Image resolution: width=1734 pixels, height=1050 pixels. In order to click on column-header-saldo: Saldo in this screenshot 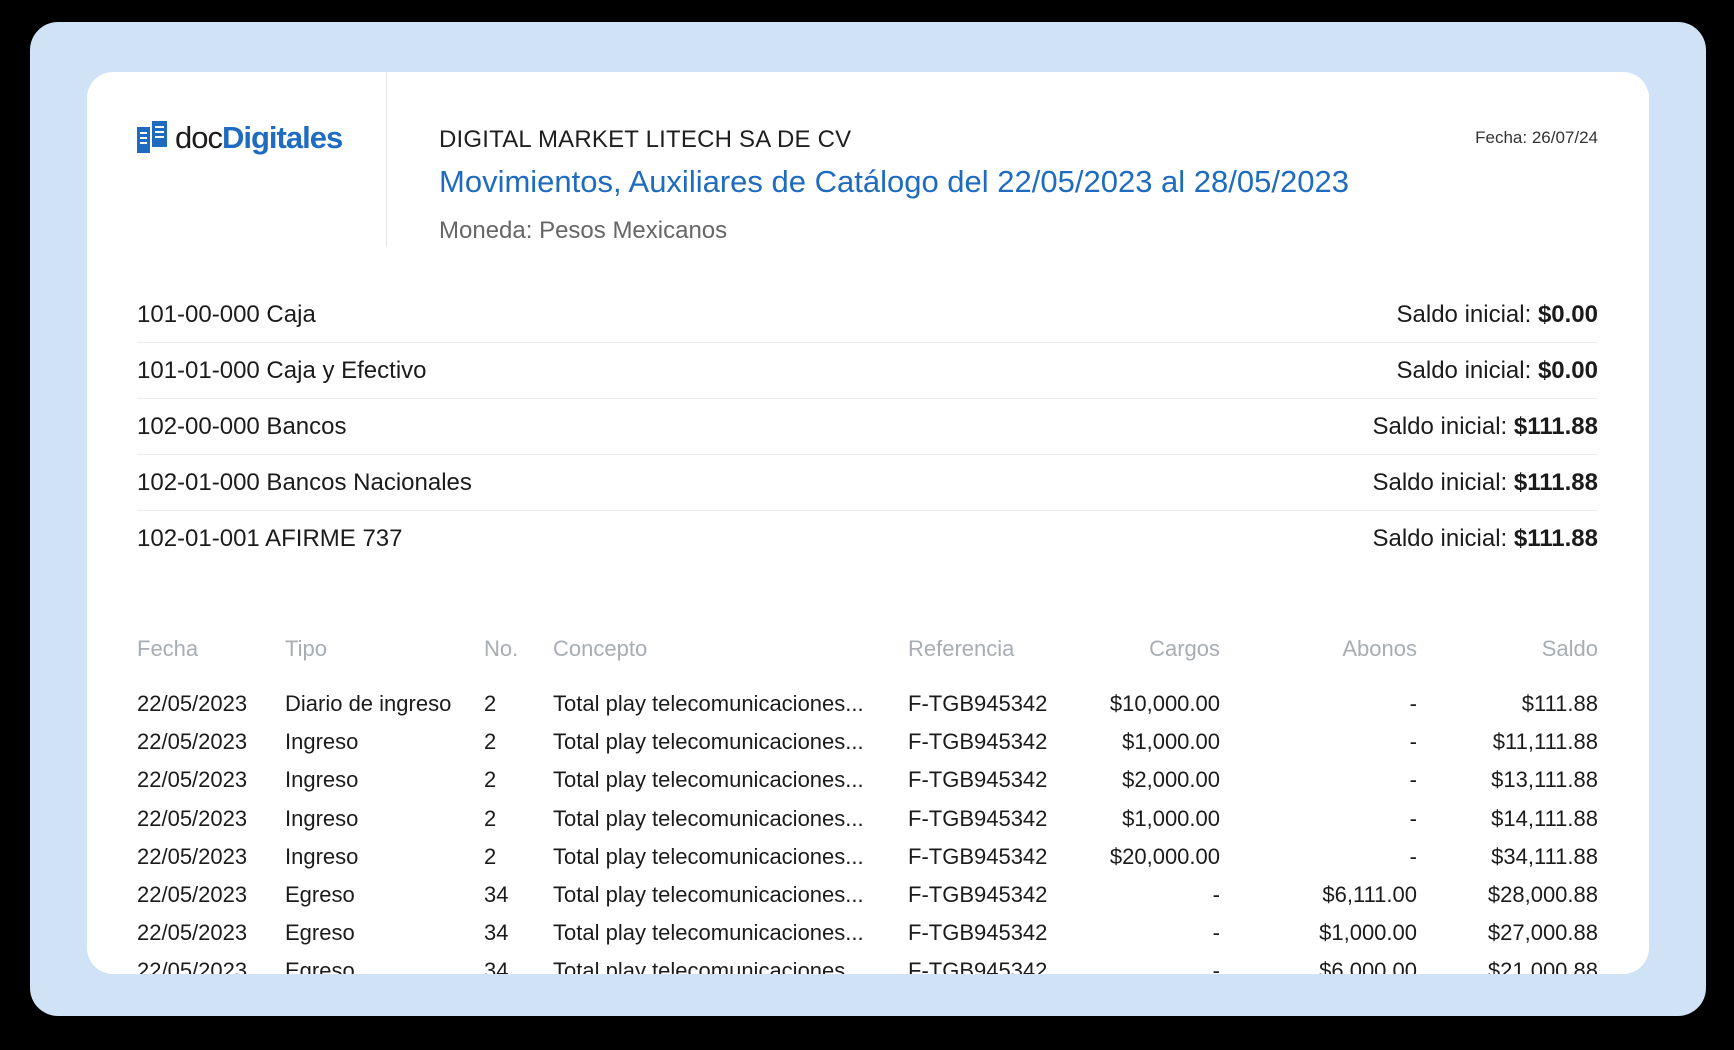, I will do `click(1507, 649)`.